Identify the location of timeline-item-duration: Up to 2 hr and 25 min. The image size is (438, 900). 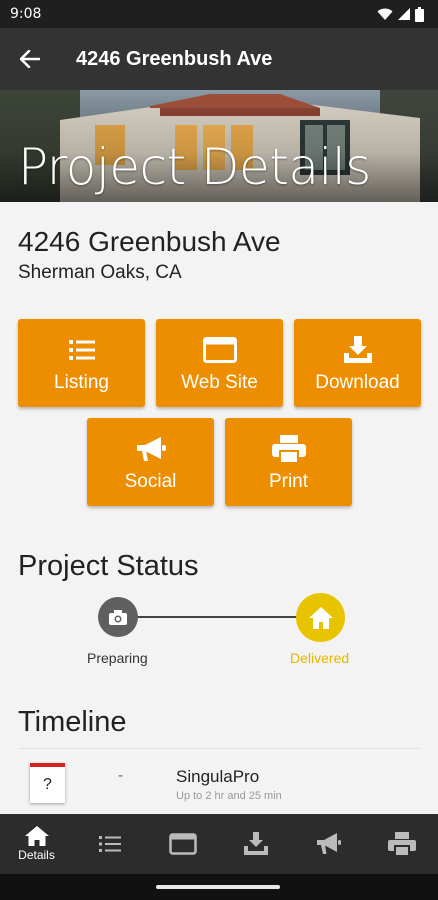
(229, 796).